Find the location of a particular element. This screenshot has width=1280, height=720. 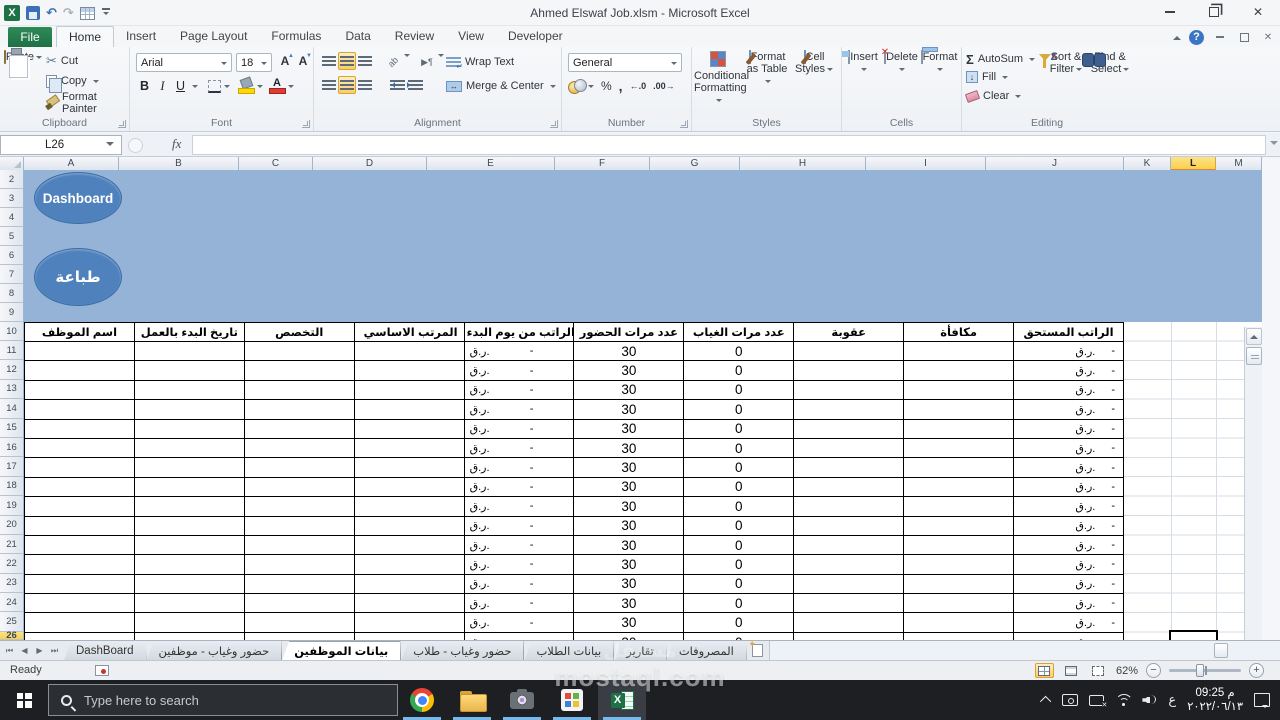

cell-F20: 30 is located at coordinates (629, 525).